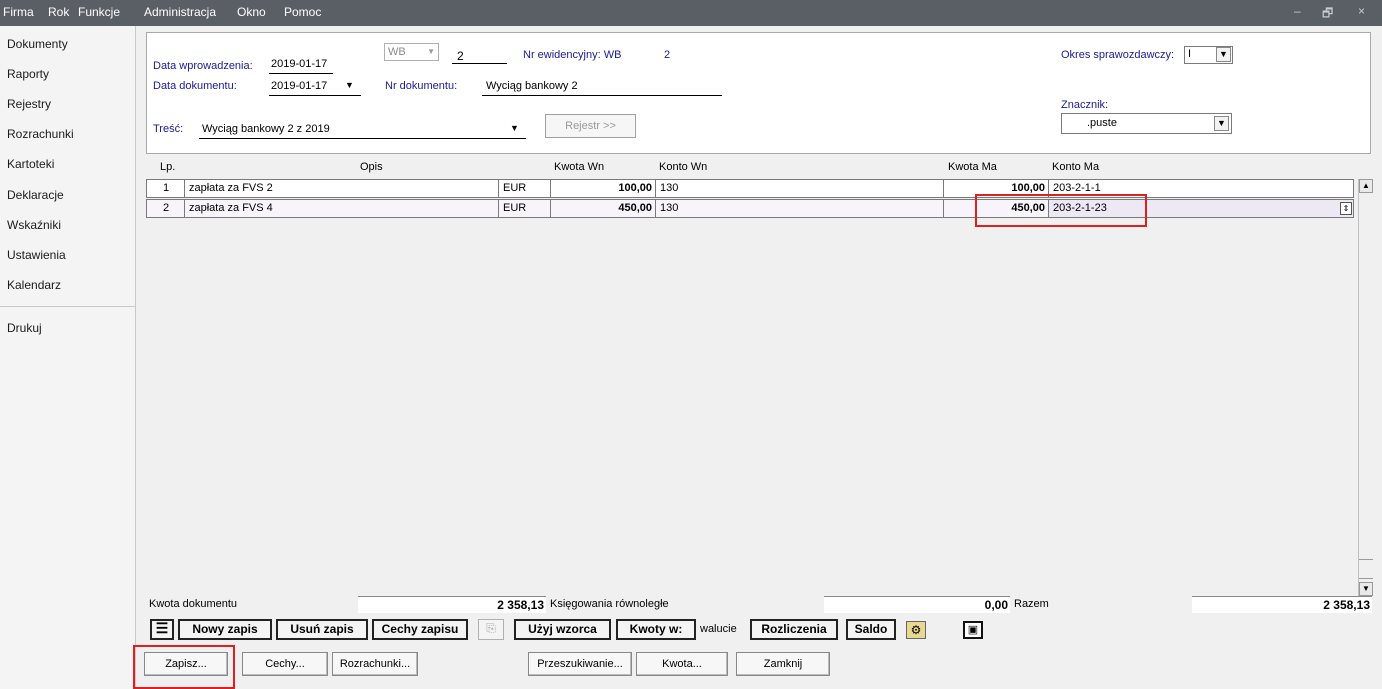 The image size is (1382, 689). Describe the element at coordinates (37, 44) in the screenshot. I see `sidebar-item-dokumenty: Dokumenty` at that location.